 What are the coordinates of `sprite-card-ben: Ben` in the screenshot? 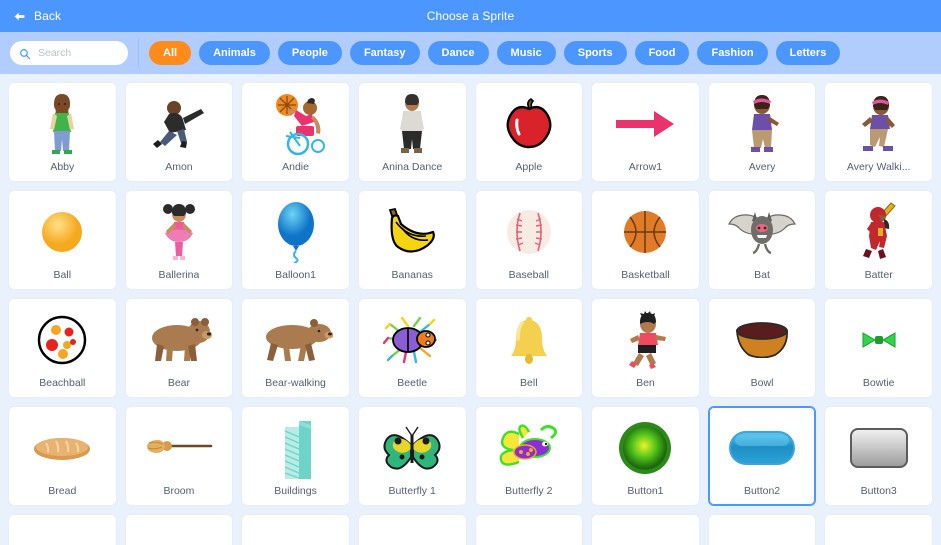 It's located at (645, 348).